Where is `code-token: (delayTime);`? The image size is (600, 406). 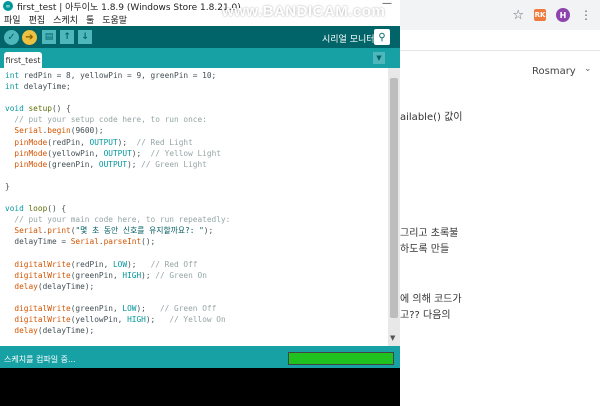
code-token: (delayTime); is located at coordinates (66, 286).